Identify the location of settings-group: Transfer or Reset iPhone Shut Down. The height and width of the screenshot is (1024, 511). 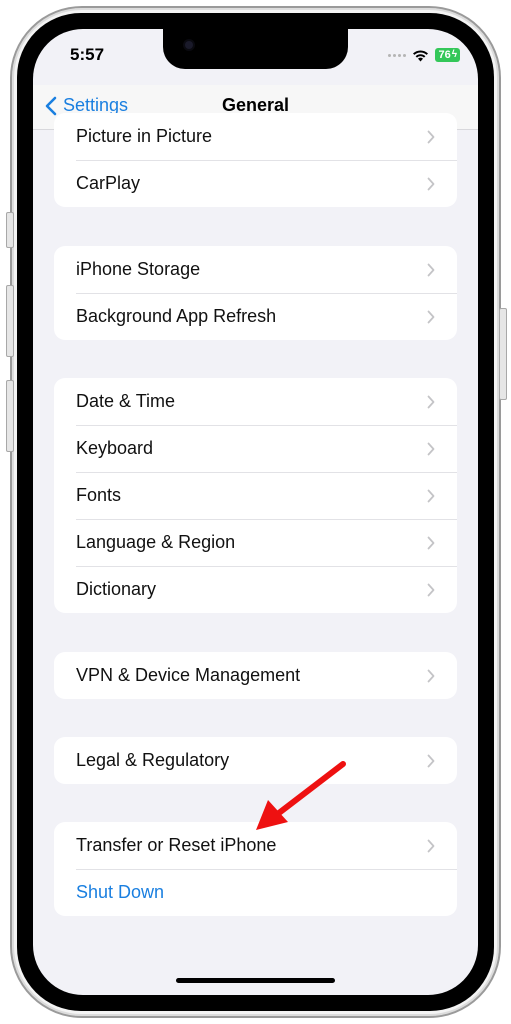
(255, 869).